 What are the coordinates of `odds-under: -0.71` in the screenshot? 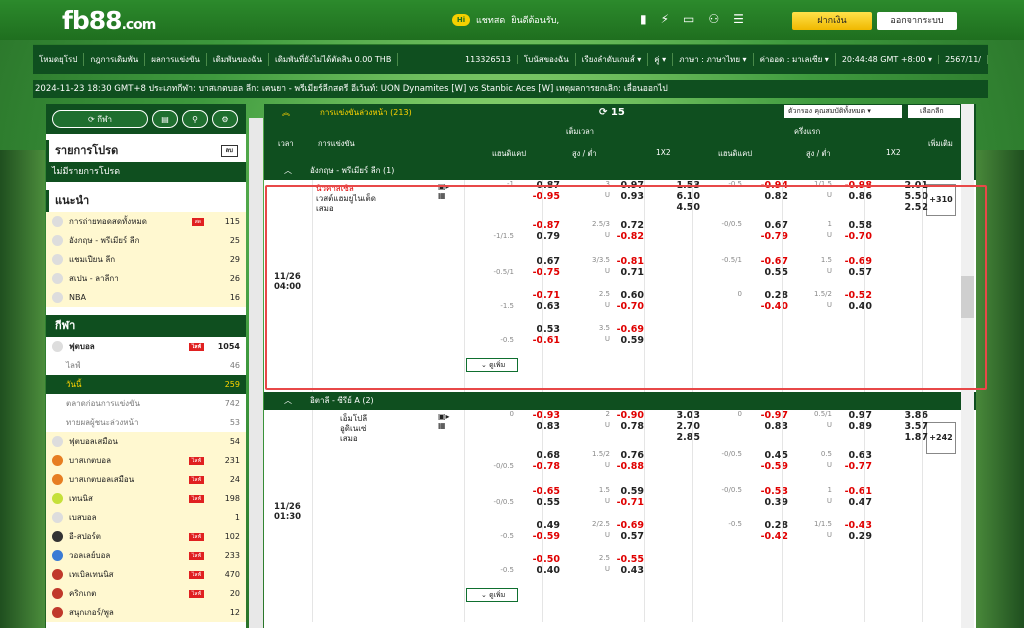 It's located at (624, 502).